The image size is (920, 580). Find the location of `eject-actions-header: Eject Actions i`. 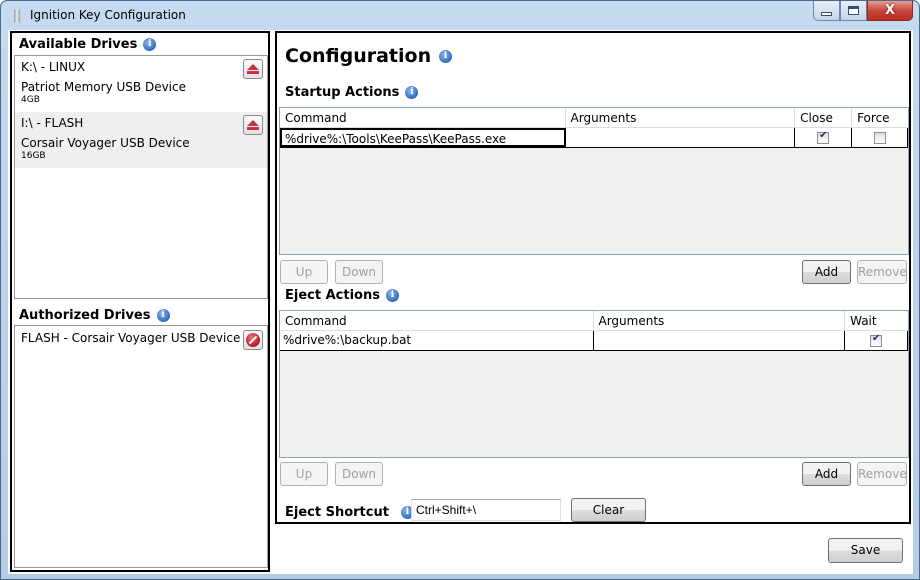

eject-actions-header: Eject Actions i is located at coordinates (342, 295).